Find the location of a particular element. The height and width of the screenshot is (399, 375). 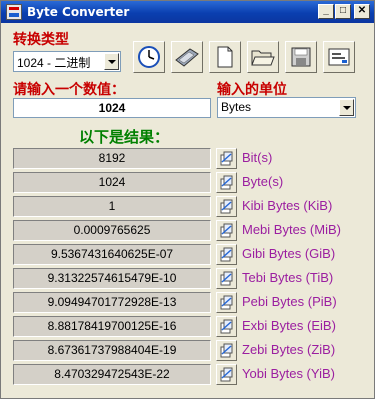

result-row: 8.88178419700125E-16 Exbi Bytes (EiB) is located at coordinates (183, 326).